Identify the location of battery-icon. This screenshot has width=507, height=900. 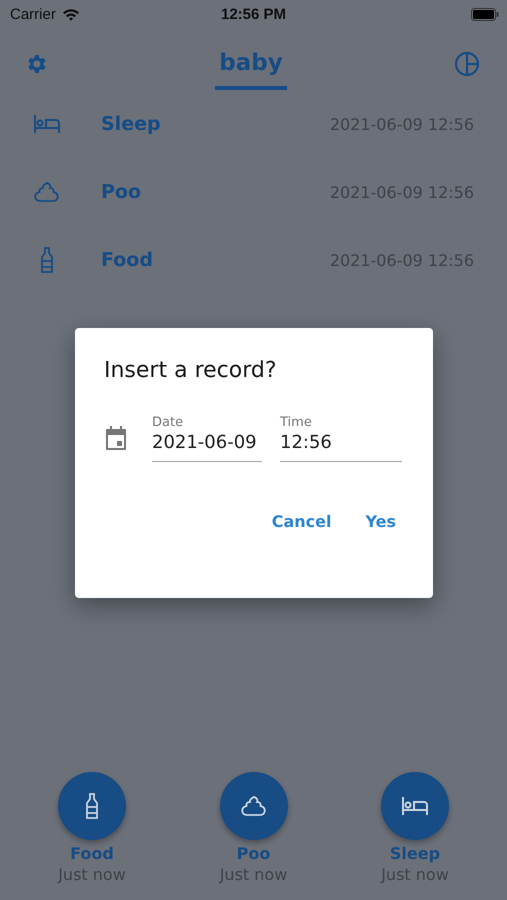
(485, 14).